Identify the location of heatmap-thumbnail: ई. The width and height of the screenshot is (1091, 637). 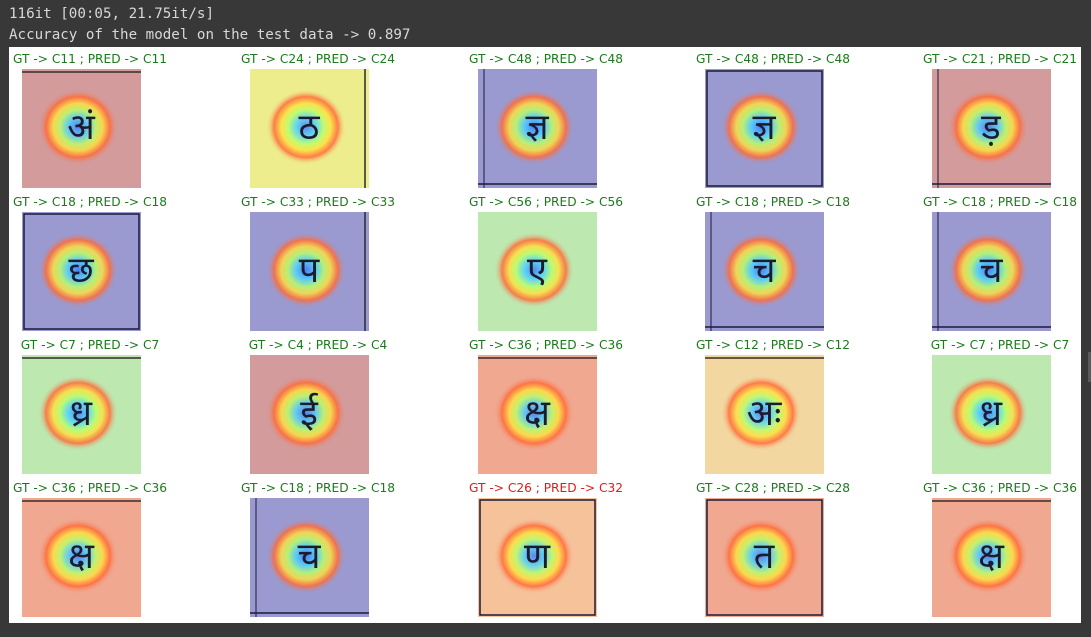
(309, 414).